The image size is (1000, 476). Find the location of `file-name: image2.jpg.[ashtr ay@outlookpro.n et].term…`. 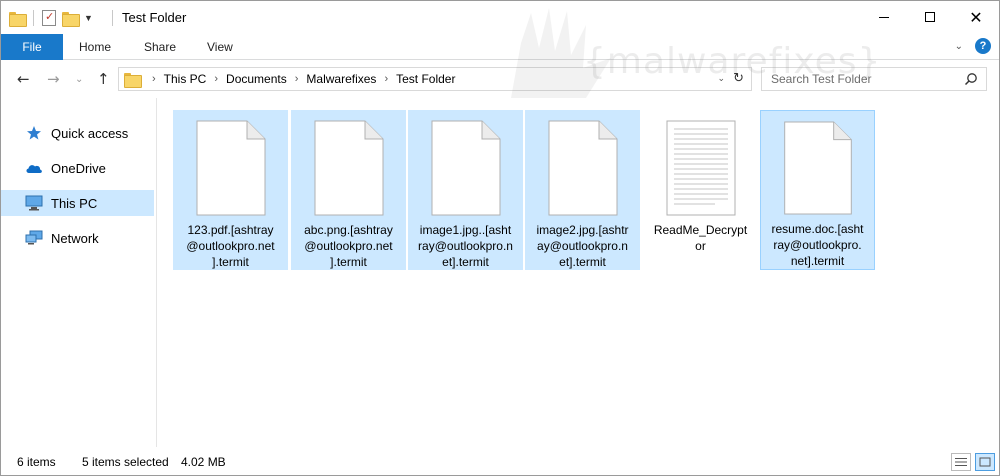

file-name: image2.jpg.[ashtr ay@outlookpro.n et].term… is located at coordinates (582, 246).